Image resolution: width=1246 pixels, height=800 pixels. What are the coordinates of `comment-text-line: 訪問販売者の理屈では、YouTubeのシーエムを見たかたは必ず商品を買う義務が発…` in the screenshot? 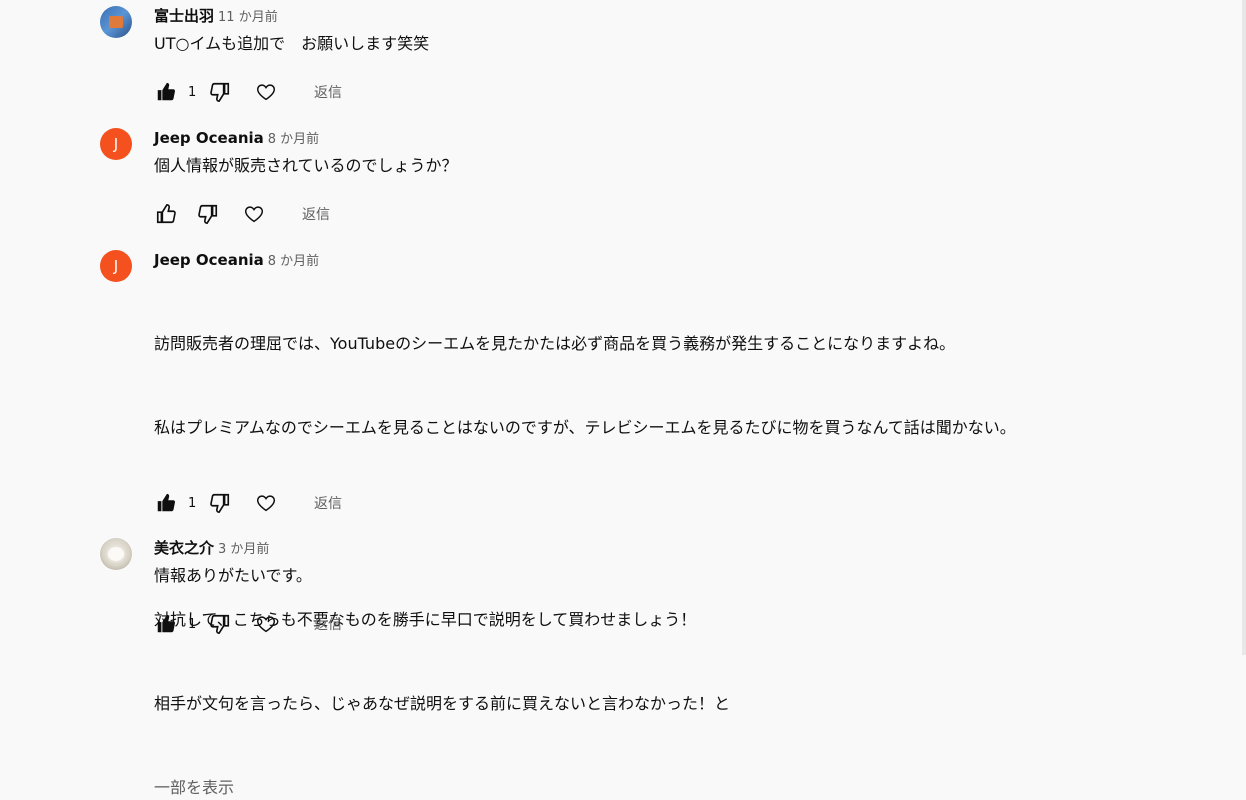 It's located at (555, 343).